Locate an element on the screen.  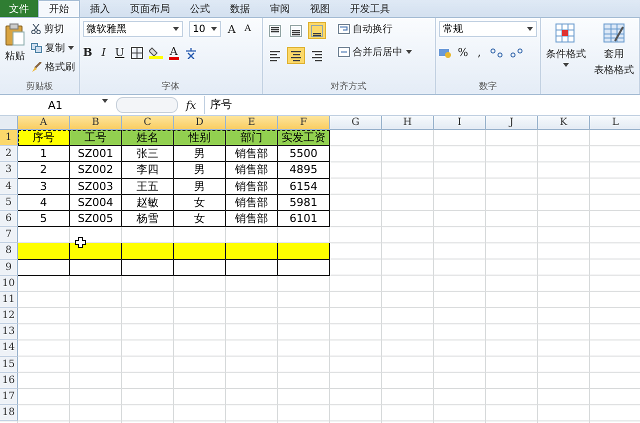
ribbon-tab: 视图 is located at coordinates (320, 8).